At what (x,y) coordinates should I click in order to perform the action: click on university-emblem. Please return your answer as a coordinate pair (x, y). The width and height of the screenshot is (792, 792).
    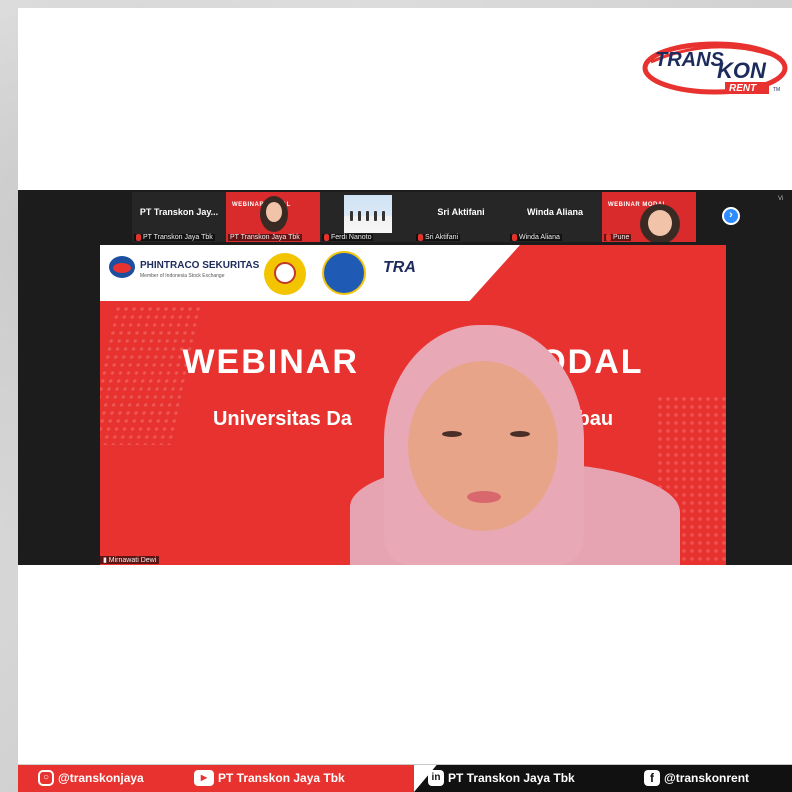
    Looking at the image, I should click on (285, 274).